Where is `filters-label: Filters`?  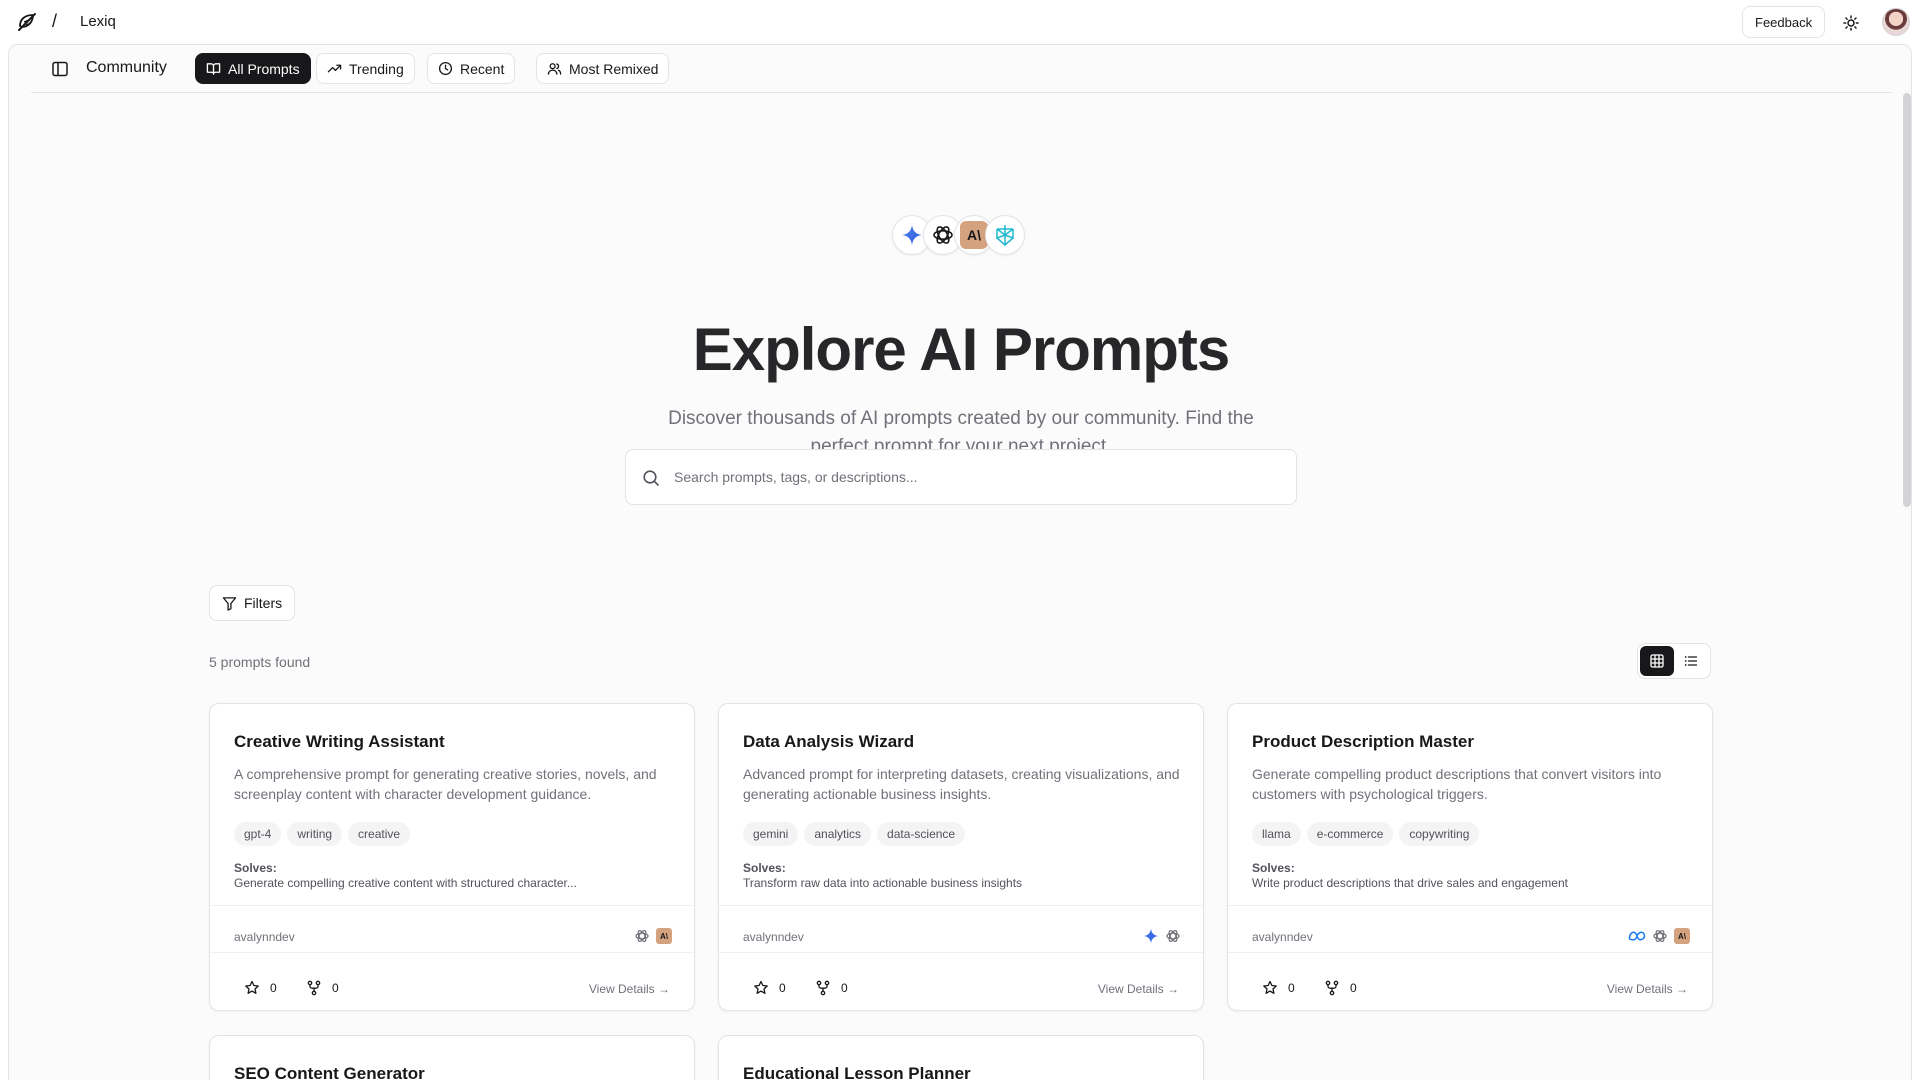 filters-label: Filters is located at coordinates (263, 603).